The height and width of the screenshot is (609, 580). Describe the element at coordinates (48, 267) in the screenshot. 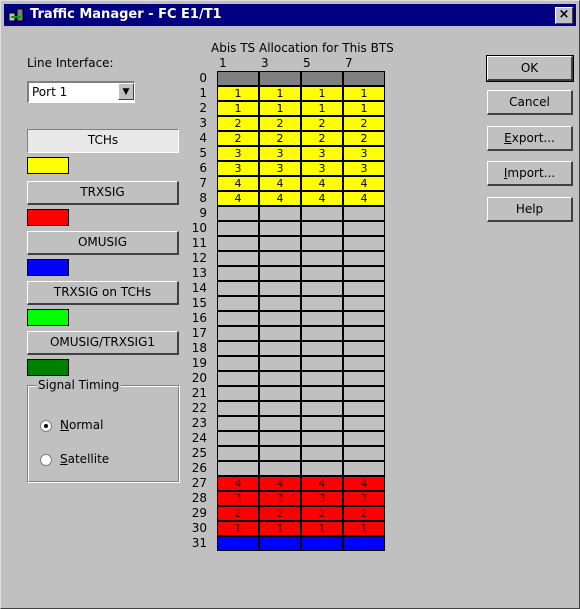

I see `color-swatch-omusig` at that location.